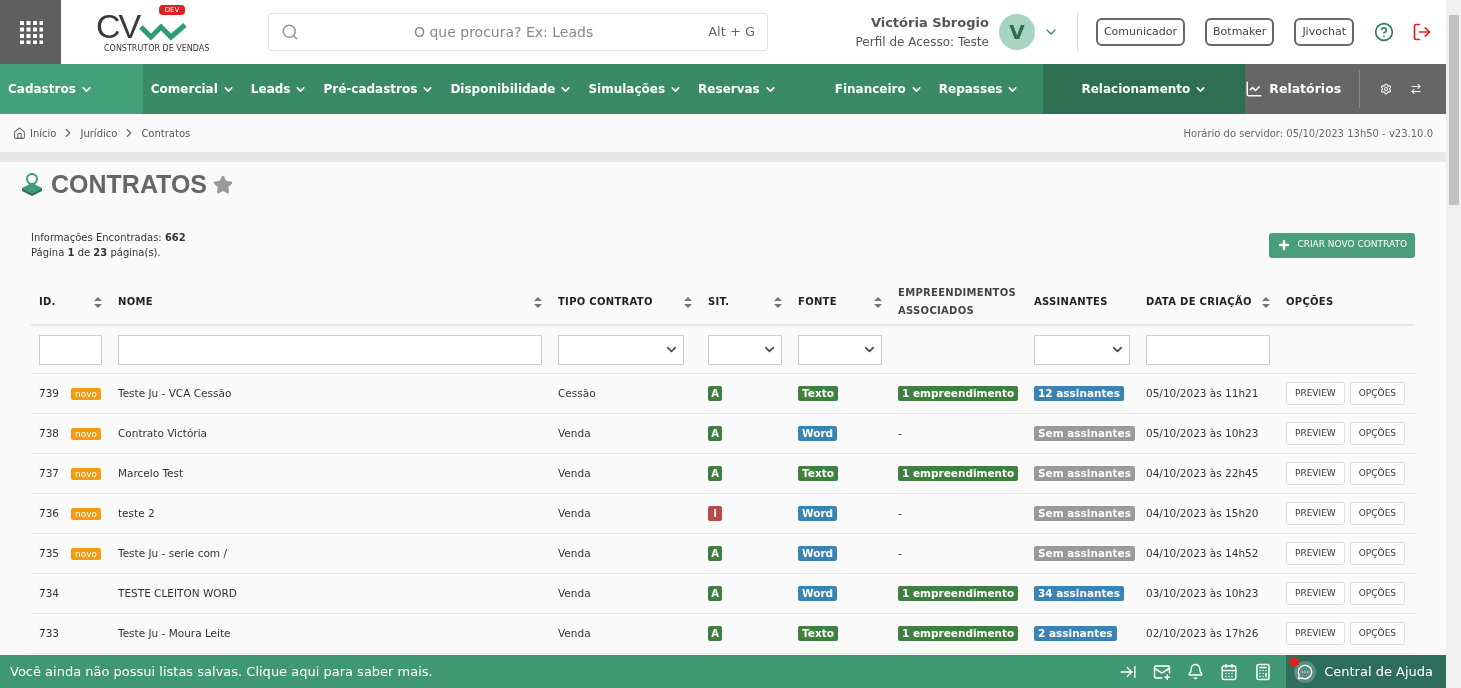 This screenshot has width=1461, height=688. What do you see at coordinates (290, 32) in the screenshot?
I see `search-icon` at bounding box center [290, 32].